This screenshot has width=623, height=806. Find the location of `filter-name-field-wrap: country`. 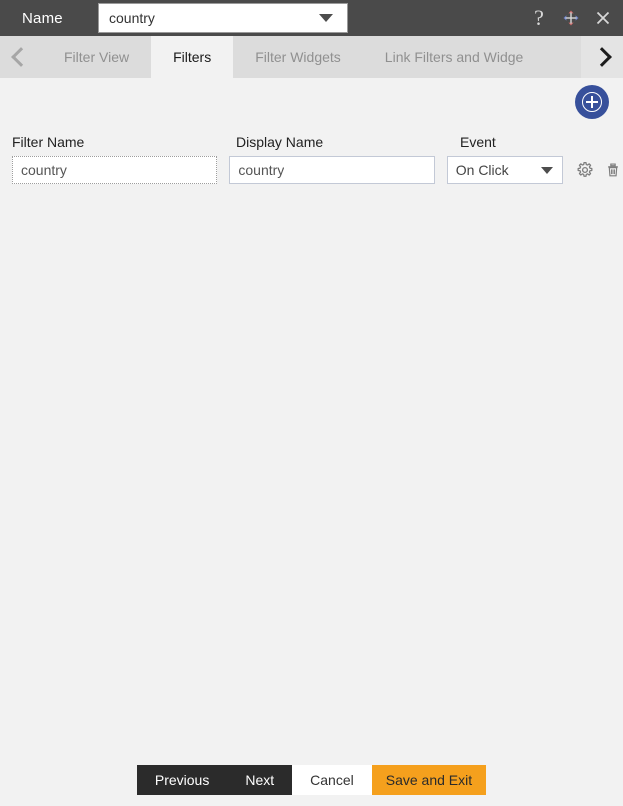

filter-name-field-wrap: country is located at coordinates (115, 170).